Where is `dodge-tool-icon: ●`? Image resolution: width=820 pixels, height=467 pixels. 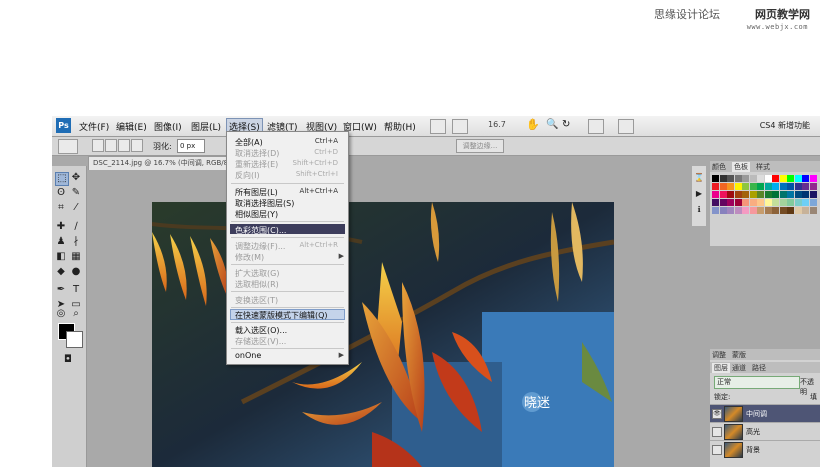 dodge-tool-icon: ● is located at coordinates (76, 272).